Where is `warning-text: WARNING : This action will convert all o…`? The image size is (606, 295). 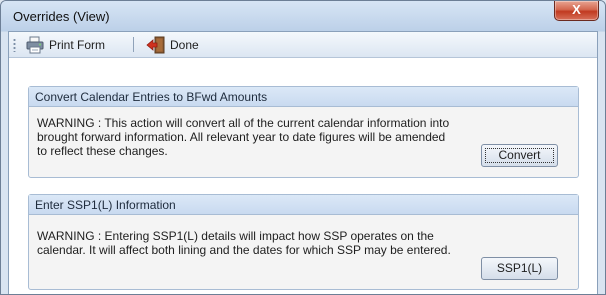
warning-text: WARNING : This action will convert all o… is located at coordinates (243, 137).